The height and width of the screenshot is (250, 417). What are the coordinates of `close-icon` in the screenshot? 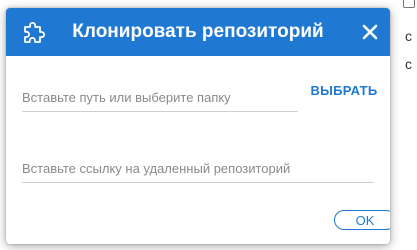 It's located at (370, 32).